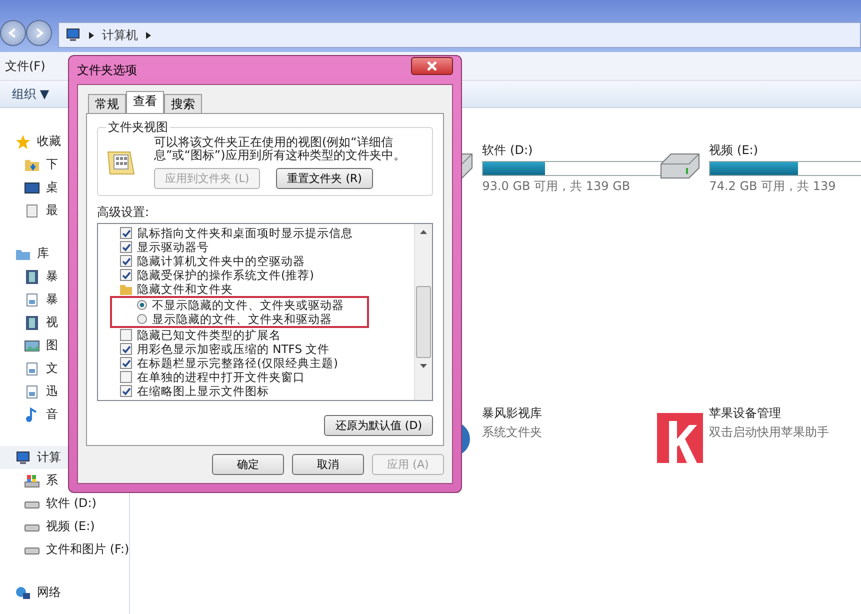 The height and width of the screenshot is (614, 861). I want to click on tab: 常规, so click(107, 104).